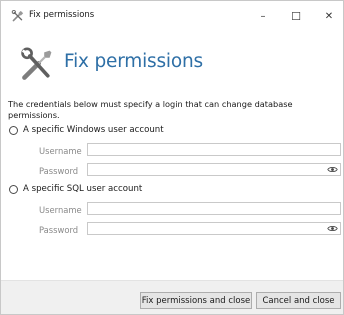  I want to click on fix-permissions-button: Fix permissions and close, so click(196, 300).